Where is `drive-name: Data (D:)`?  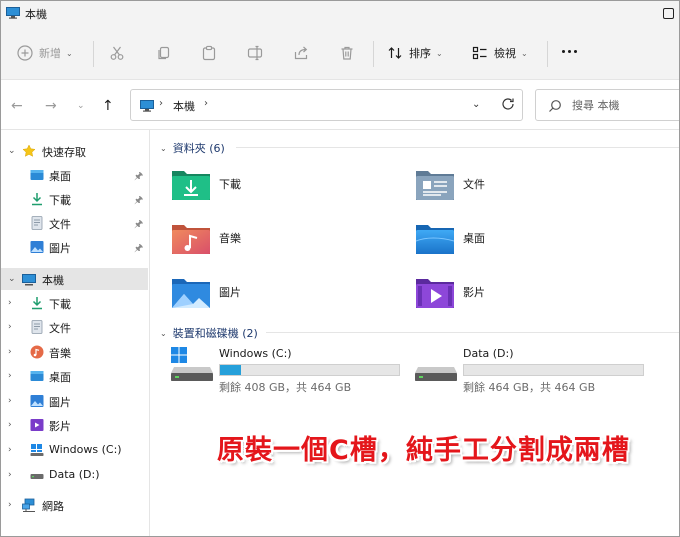 drive-name: Data (D:) is located at coordinates (488, 353).